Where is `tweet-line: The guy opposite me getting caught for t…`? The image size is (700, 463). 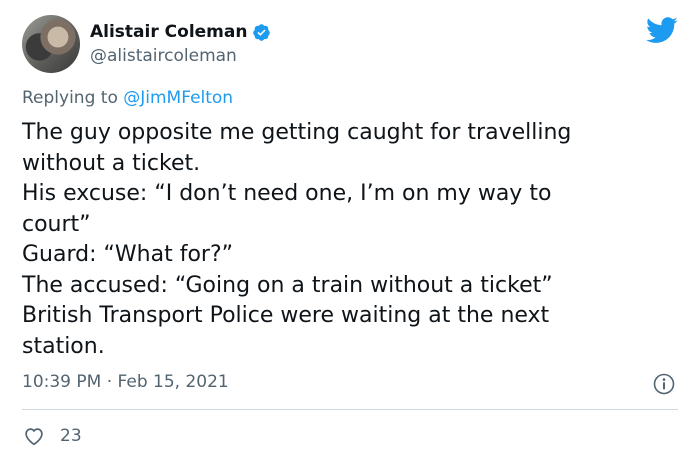
tweet-line: The guy opposite me getting caught for t… is located at coordinates (297, 132).